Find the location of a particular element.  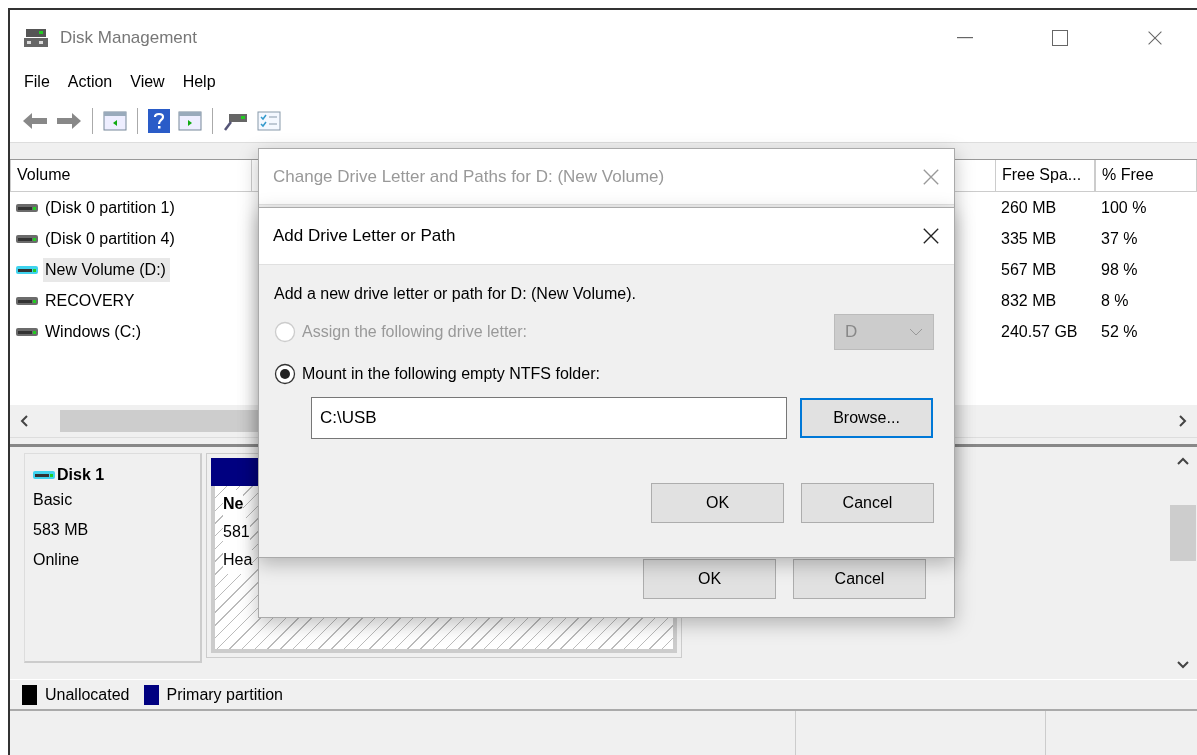

volume-name: RECOVERY is located at coordinates (91, 300).